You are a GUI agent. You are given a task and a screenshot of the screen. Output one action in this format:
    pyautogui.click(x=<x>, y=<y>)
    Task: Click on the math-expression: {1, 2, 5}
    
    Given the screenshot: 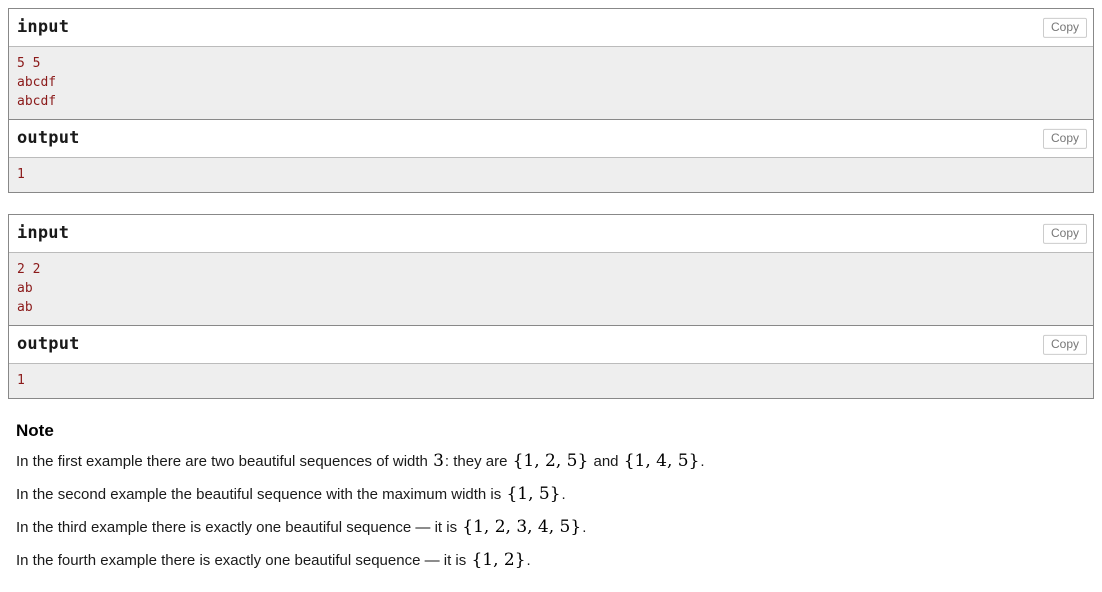 What is the action you would take?
    pyautogui.click(x=550, y=461)
    